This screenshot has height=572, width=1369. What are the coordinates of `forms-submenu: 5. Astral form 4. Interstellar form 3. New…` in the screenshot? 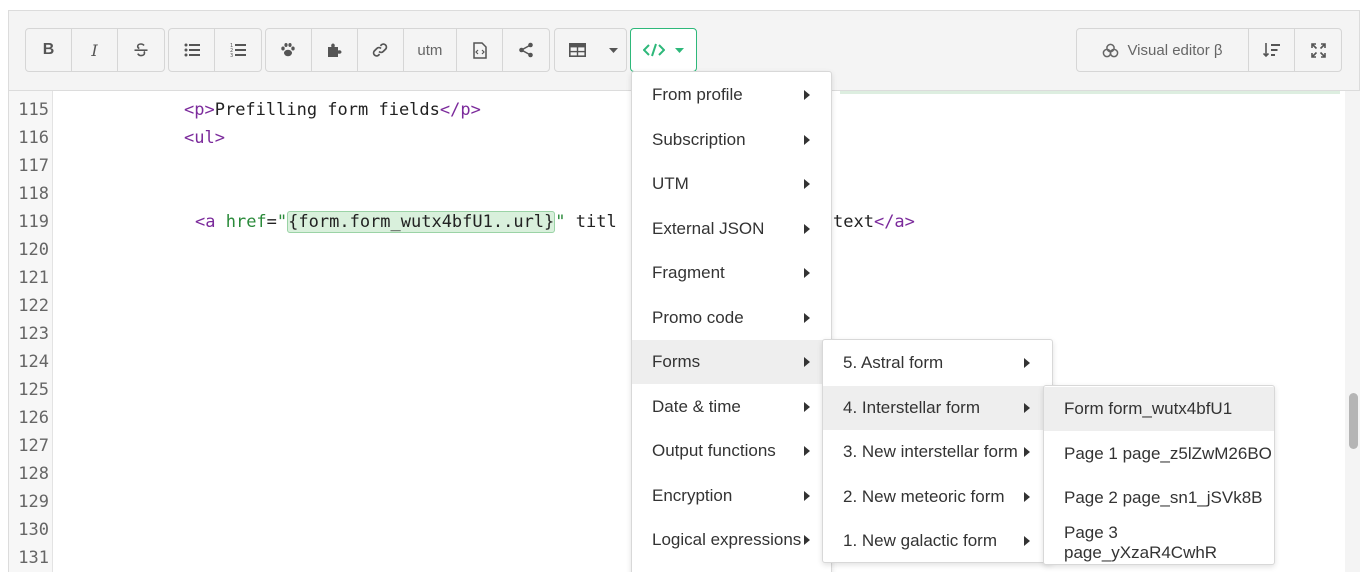 It's located at (937, 451).